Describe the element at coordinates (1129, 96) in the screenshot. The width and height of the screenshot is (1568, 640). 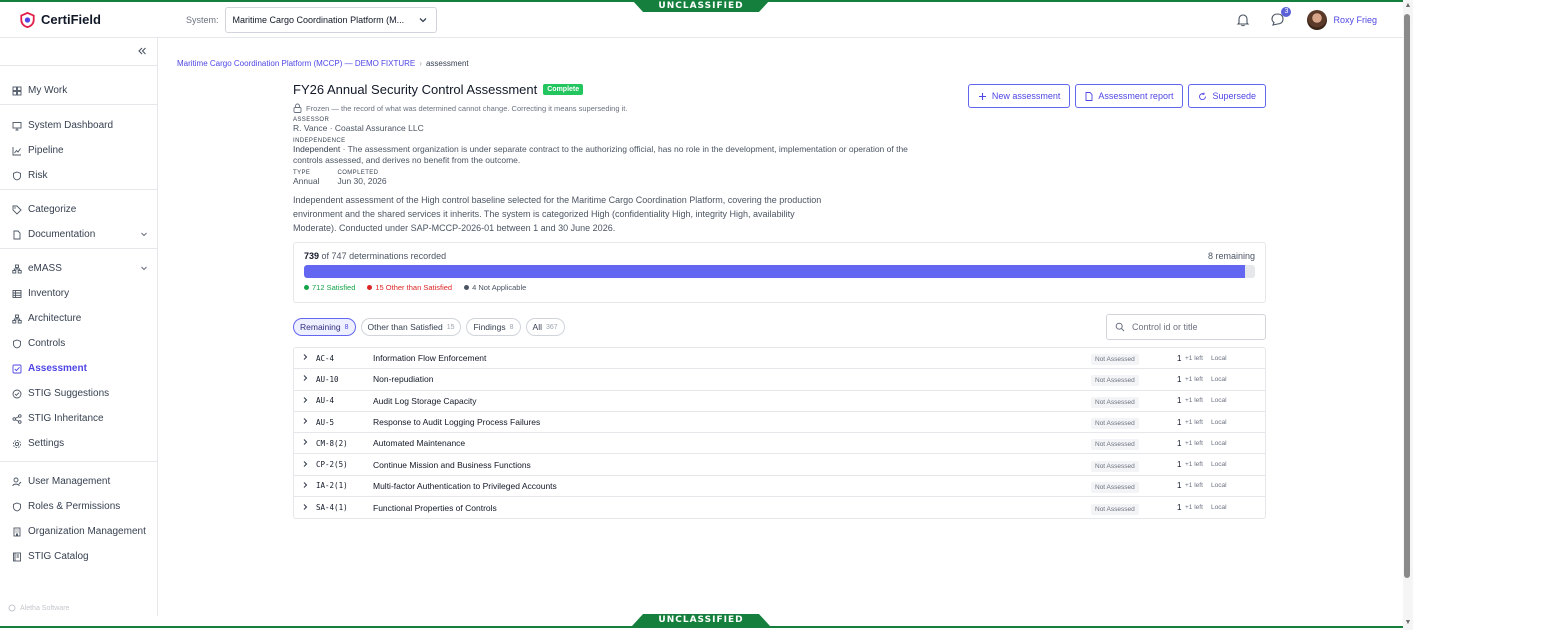
I see `assessment-report-button: Assessment report` at that location.